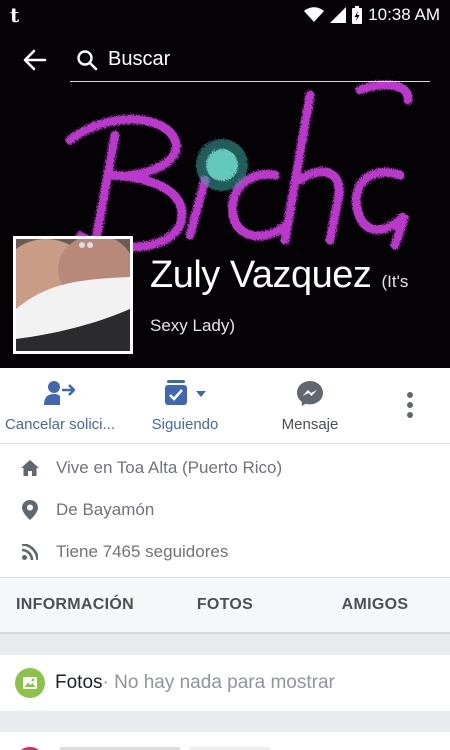 The width and height of the screenshot is (450, 750). I want to click on next-section-partial, so click(225, 741).